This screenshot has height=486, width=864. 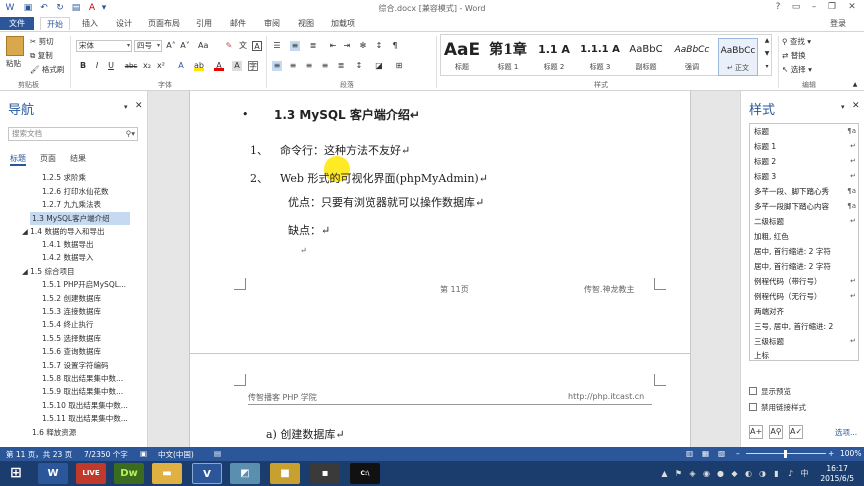 What do you see at coordinates (139, 106) in the screenshot?
I see `nav-close-icon: ✕` at bounding box center [139, 106].